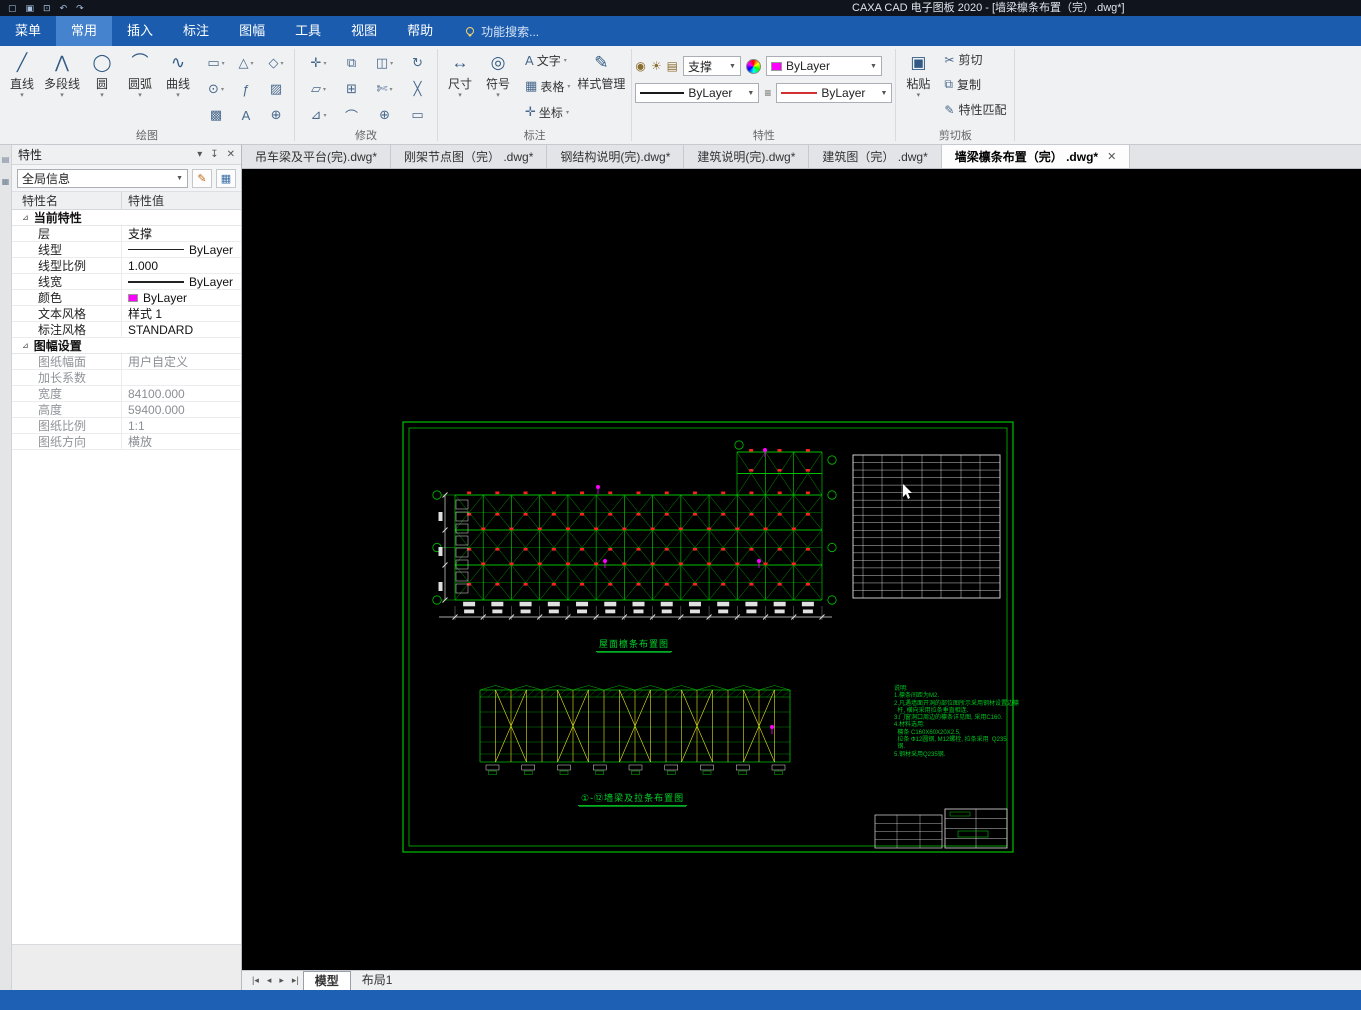 This screenshot has height=1010, width=1361. I want to click on close-tab-icon: ✕, so click(1111, 156).